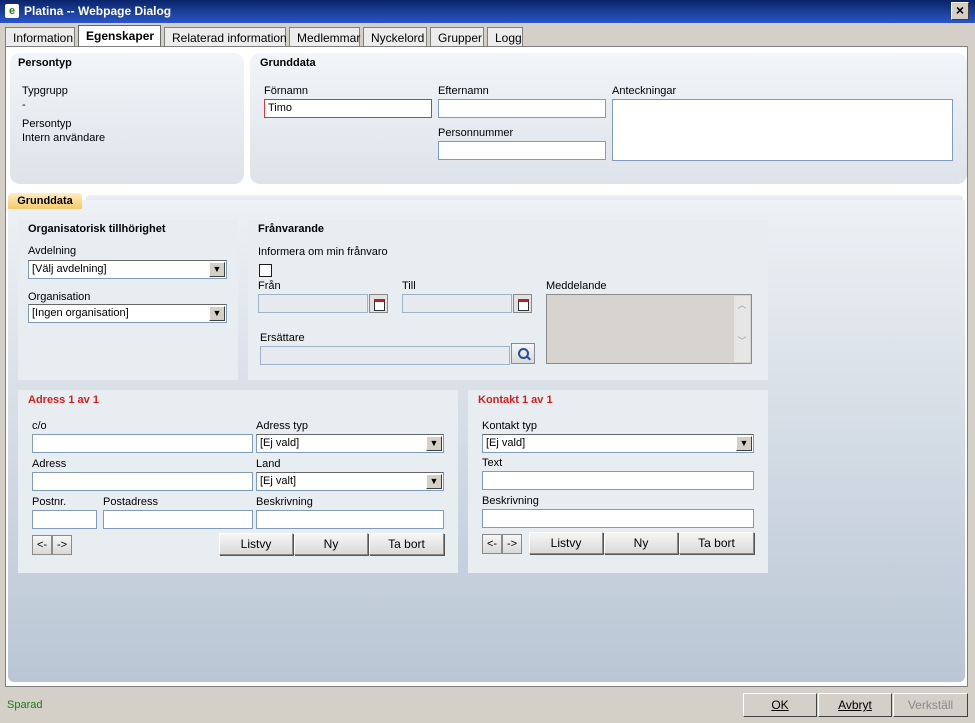 This screenshot has width=975, height=723. What do you see at coordinates (225, 36) in the screenshot?
I see `tab-relaterad-information: Relaterad information` at bounding box center [225, 36].